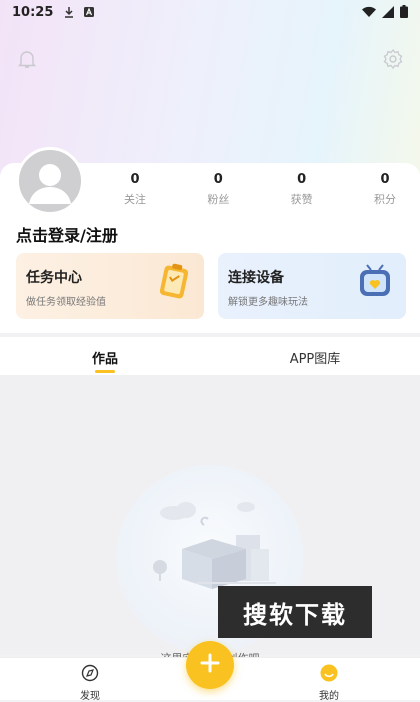 The width and height of the screenshot is (420, 702). What do you see at coordinates (135, 199) in the screenshot?
I see `stat-label: 关注` at bounding box center [135, 199].